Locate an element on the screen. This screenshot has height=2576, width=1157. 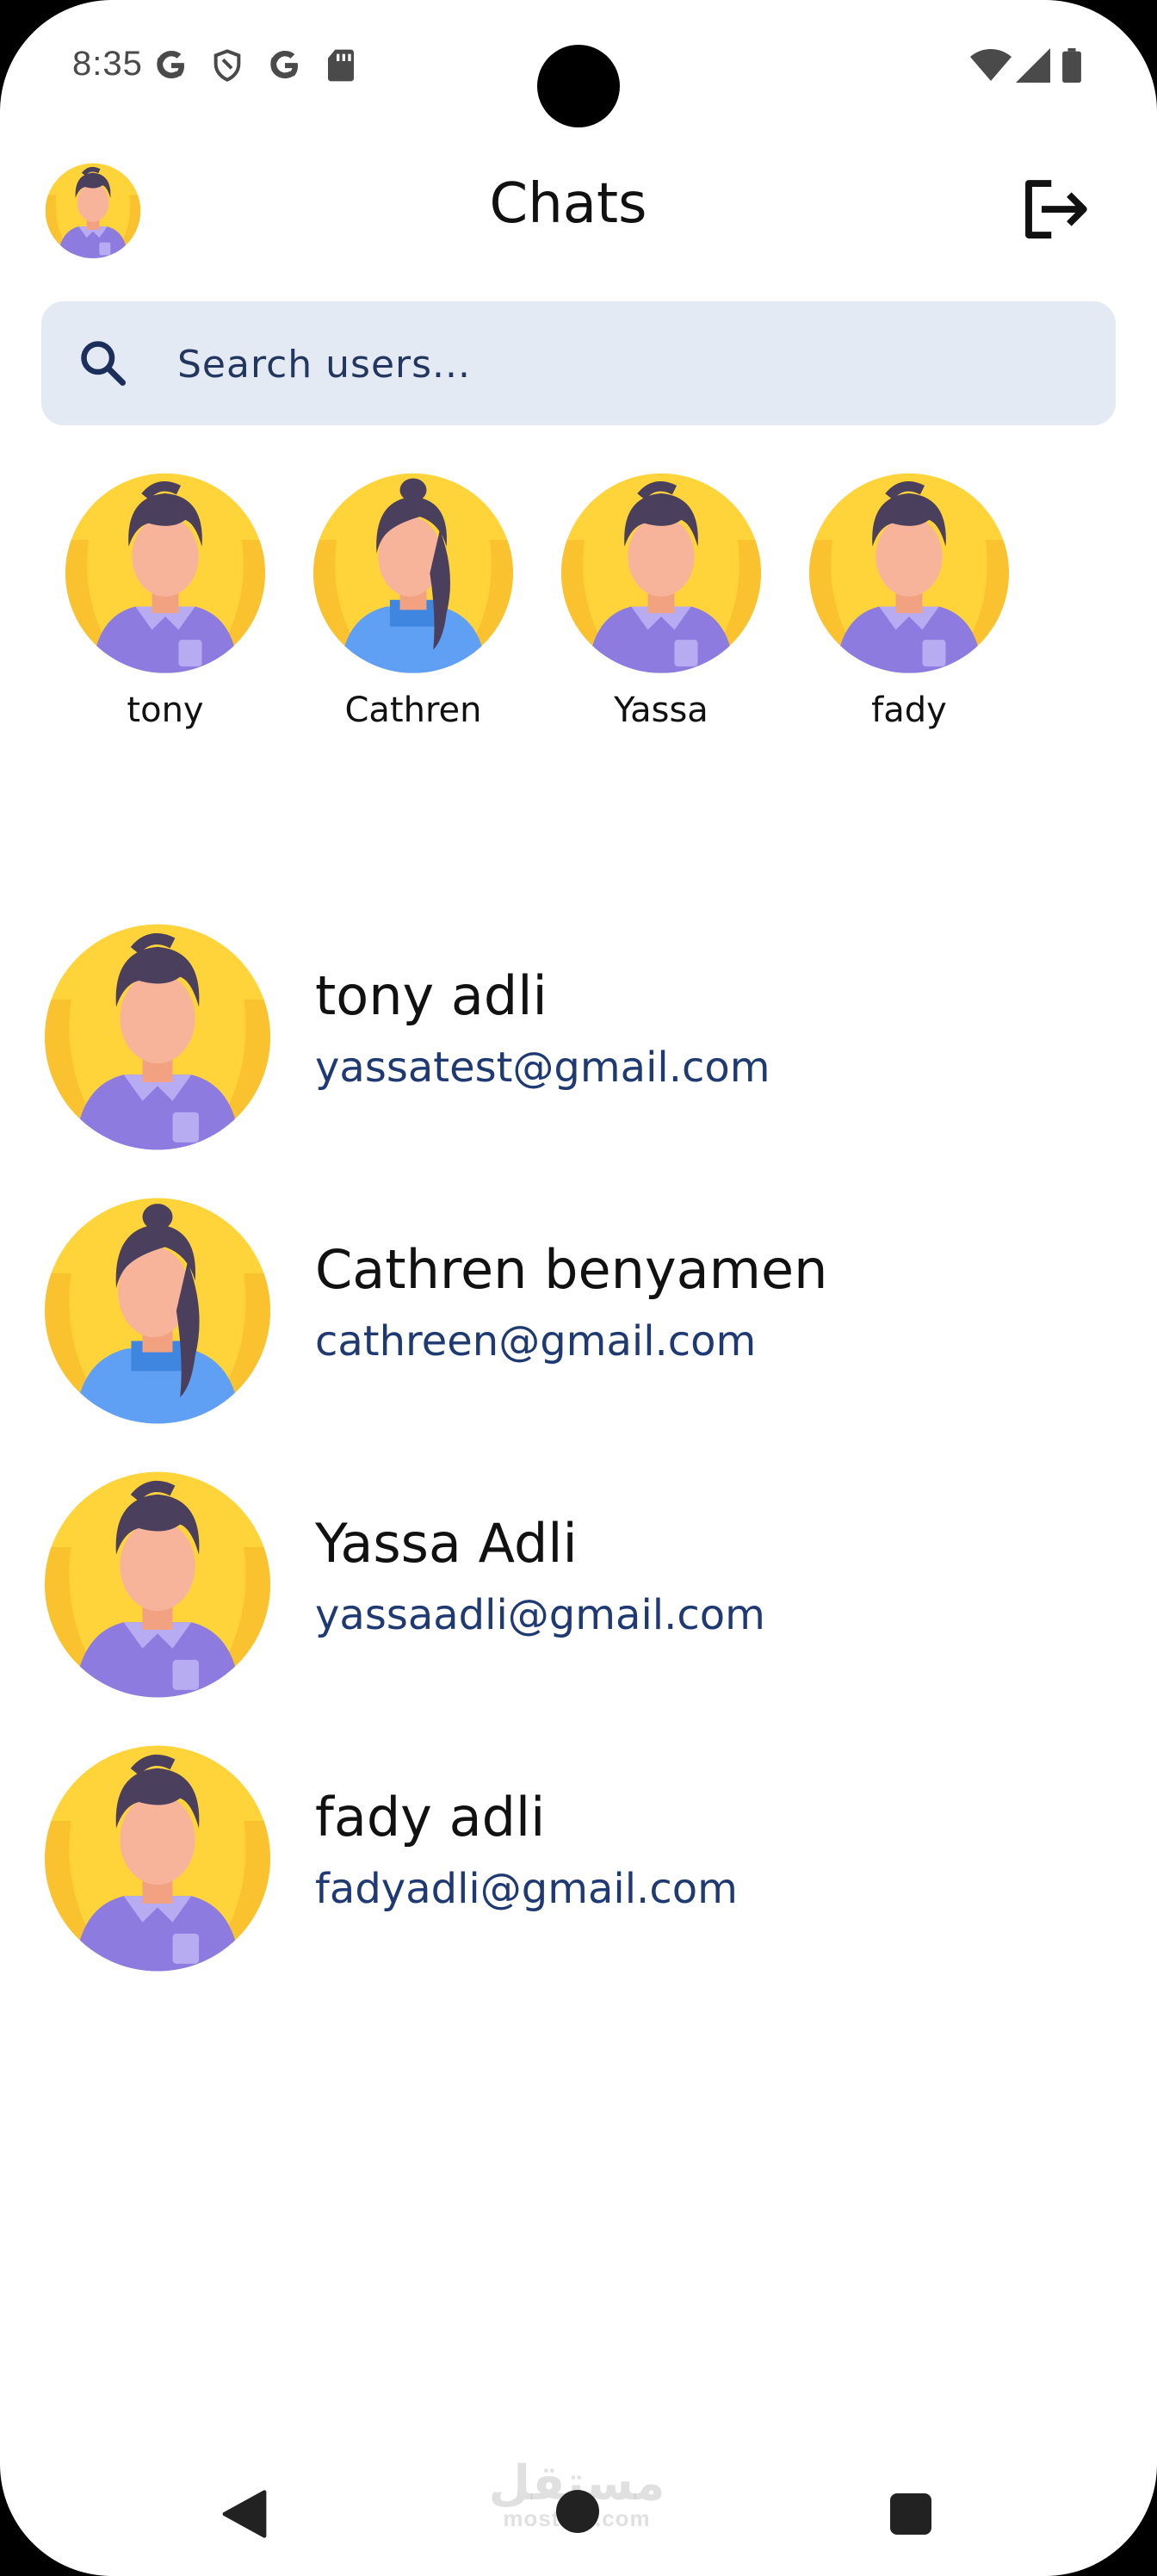
chat-list-item: tony adli yassatest@gmail.com is located at coordinates (579, 1042).